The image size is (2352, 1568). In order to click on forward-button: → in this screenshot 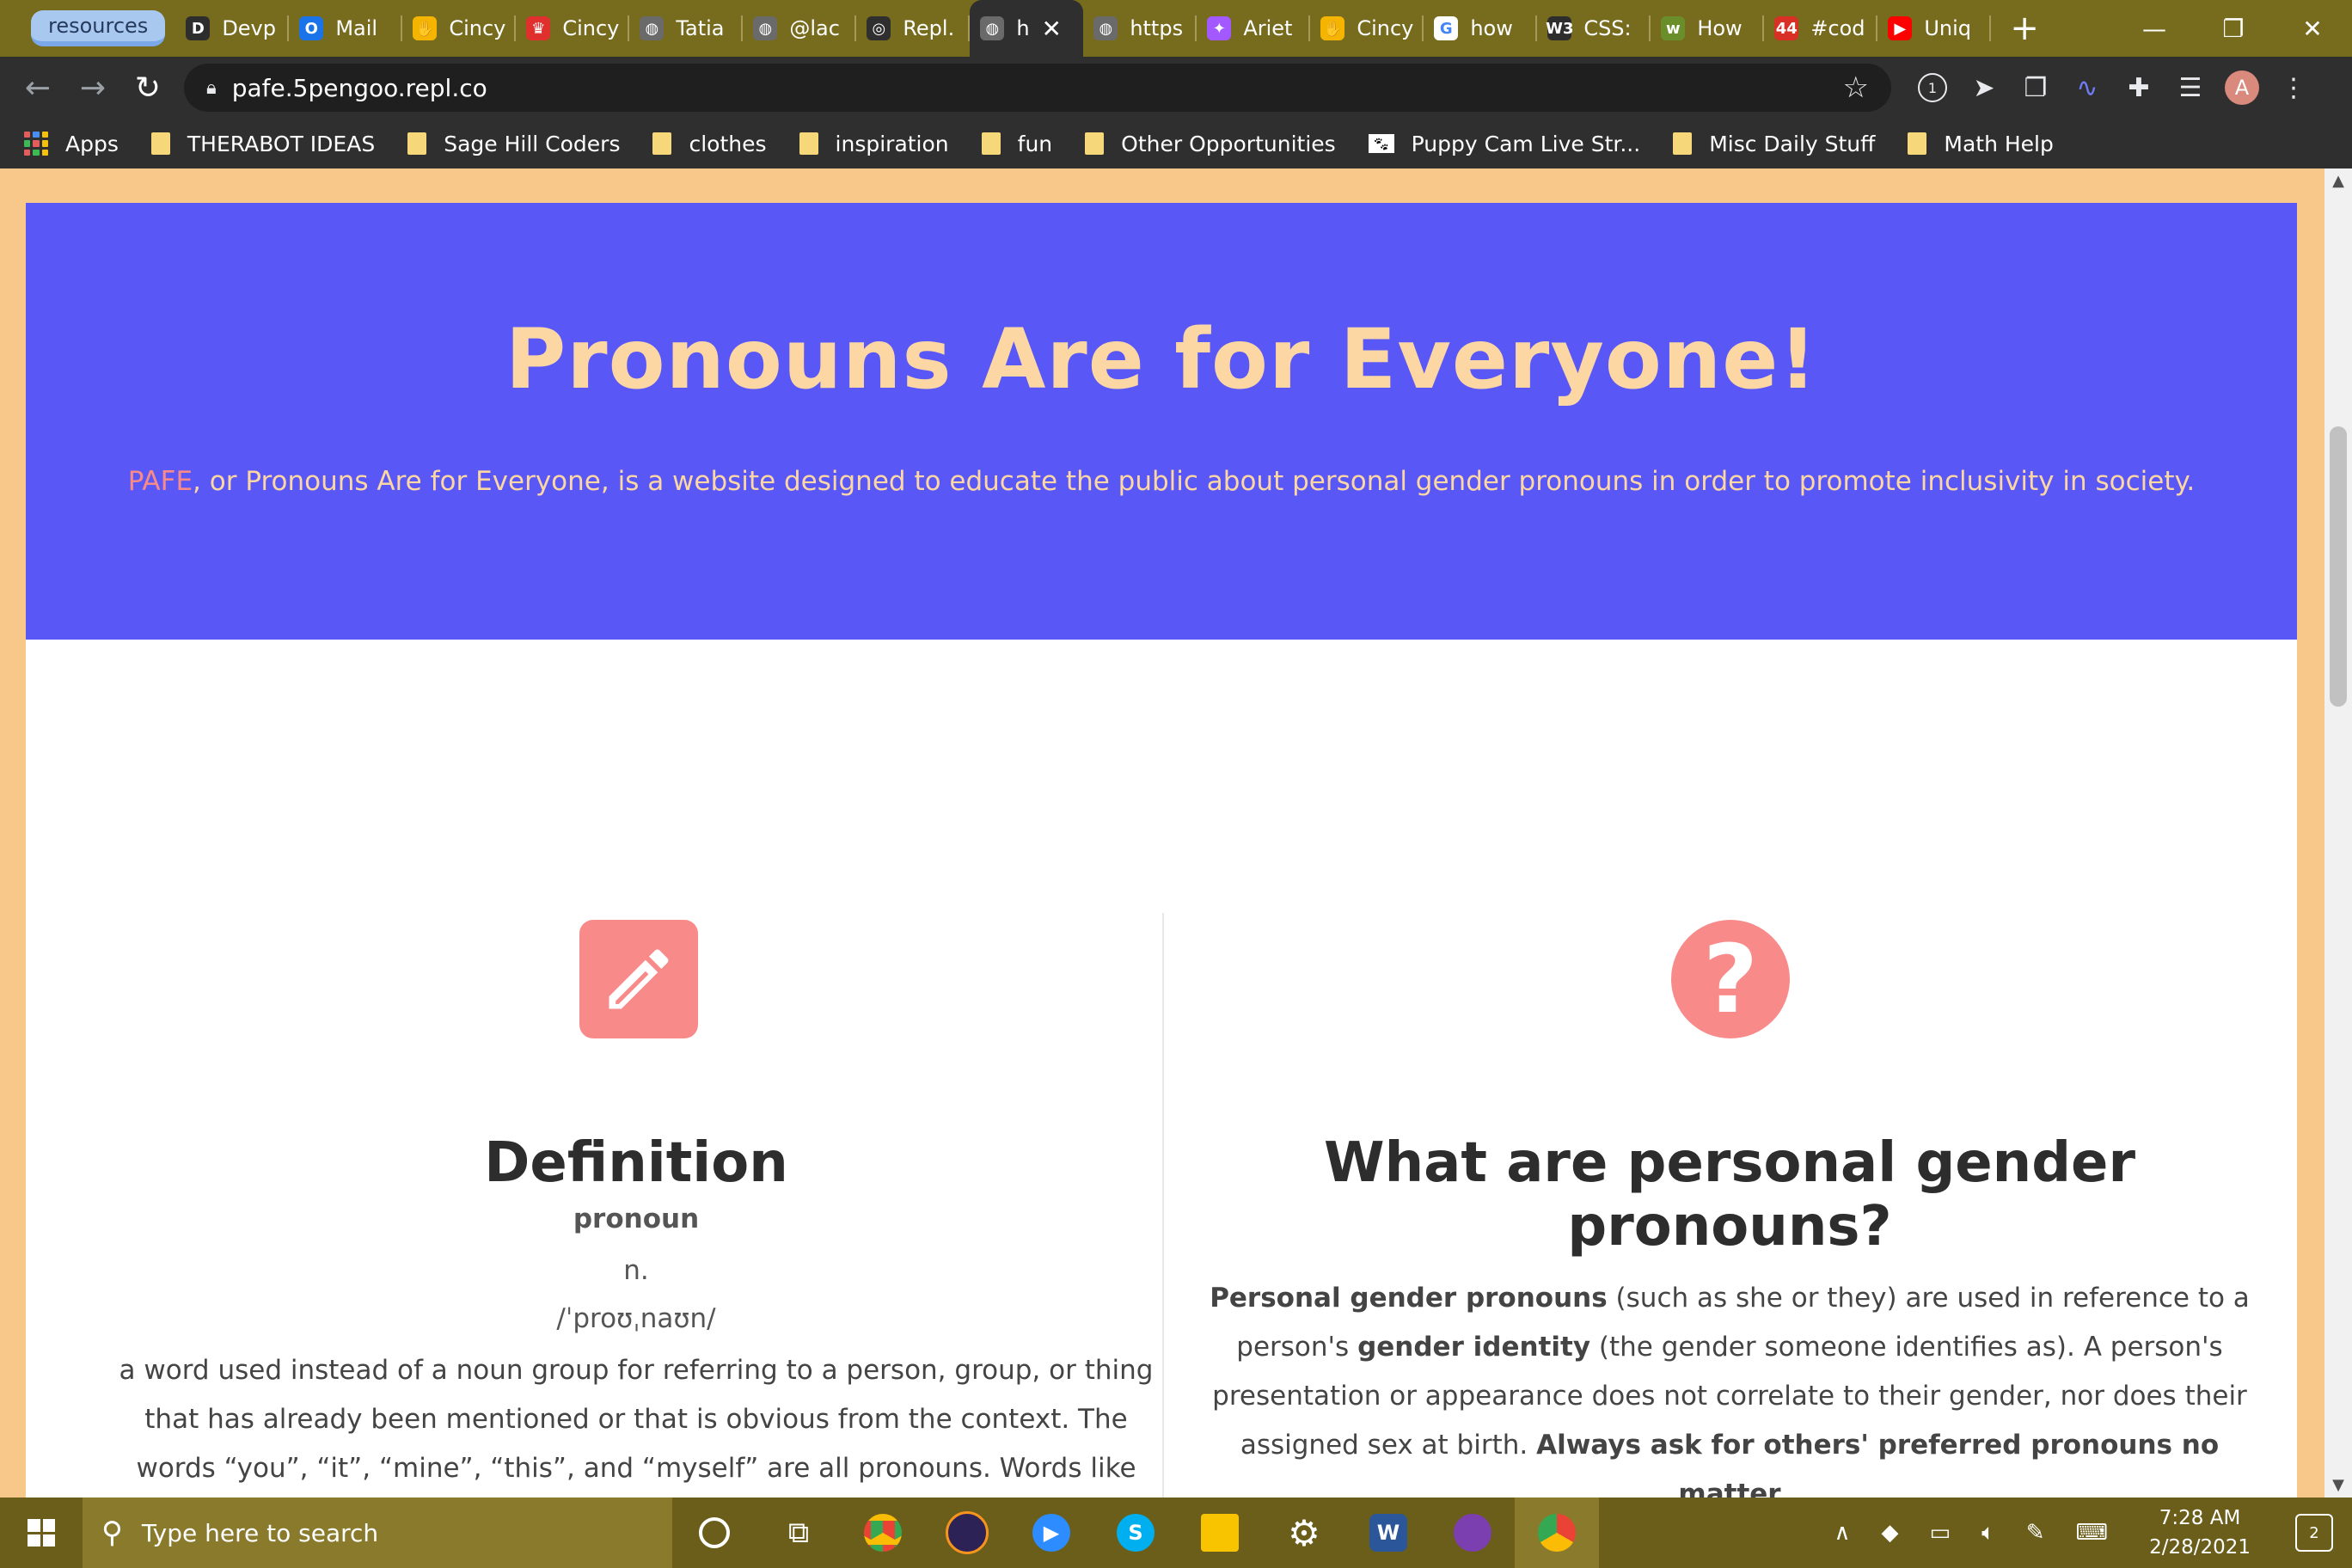, I will do `click(92, 88)`.